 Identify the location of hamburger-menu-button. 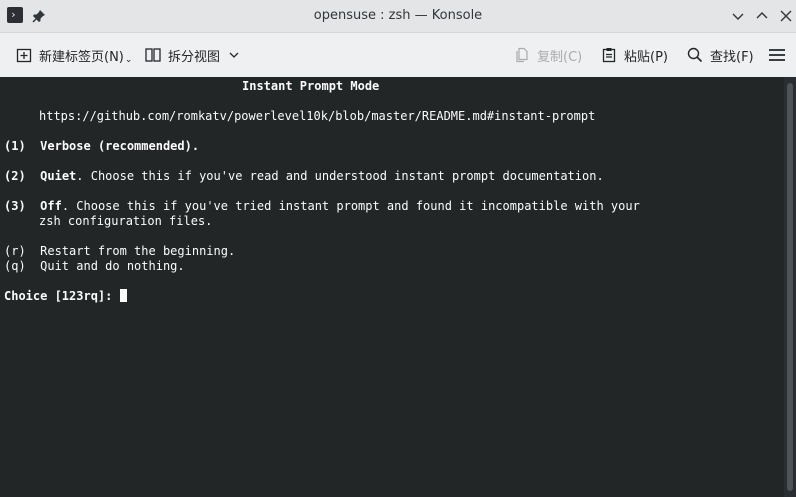
(780, 55).